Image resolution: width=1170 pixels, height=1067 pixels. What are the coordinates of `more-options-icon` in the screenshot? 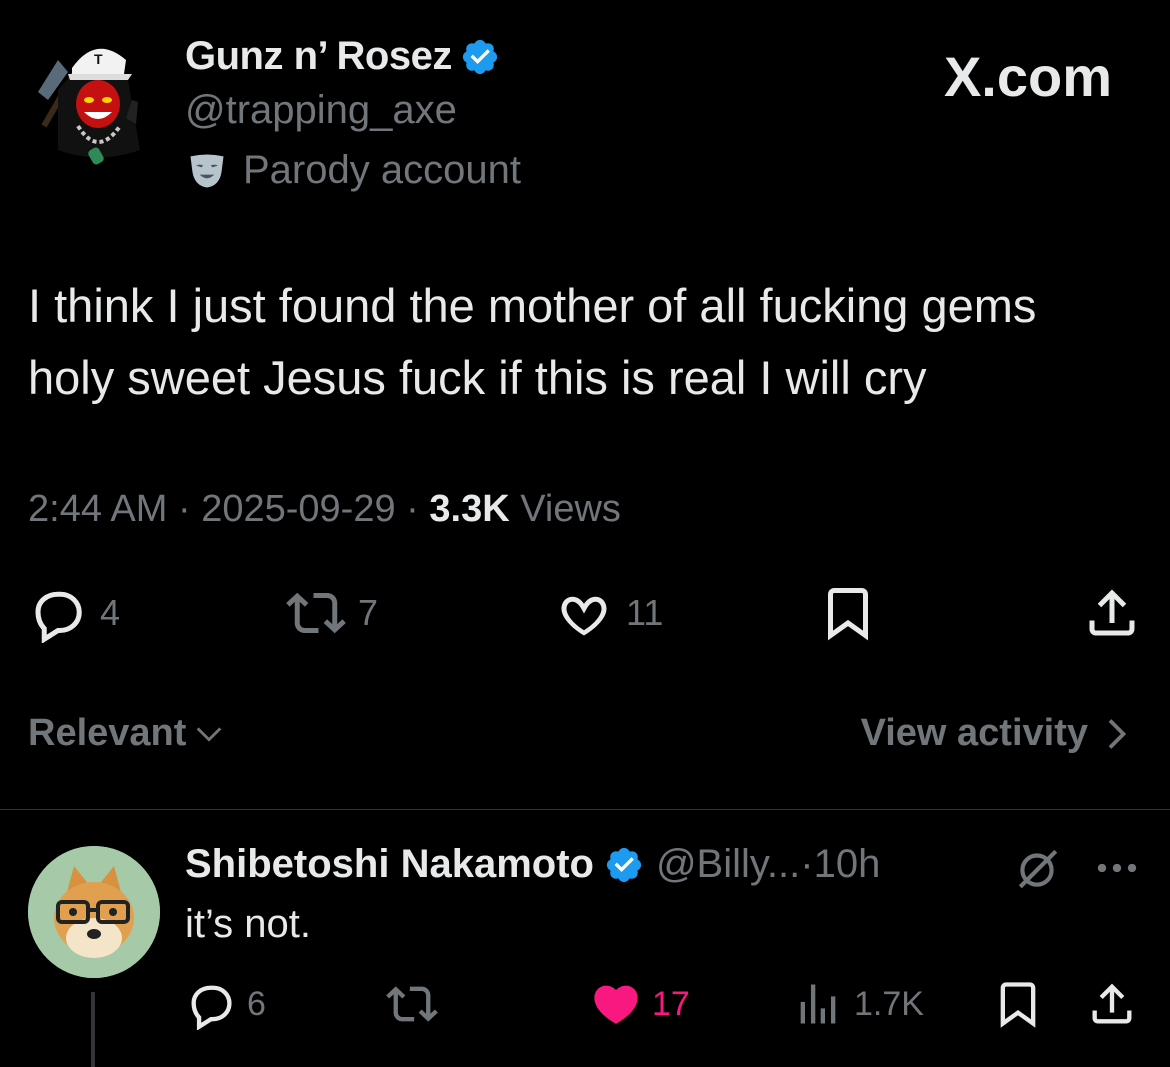 It's located at (1117, 868).